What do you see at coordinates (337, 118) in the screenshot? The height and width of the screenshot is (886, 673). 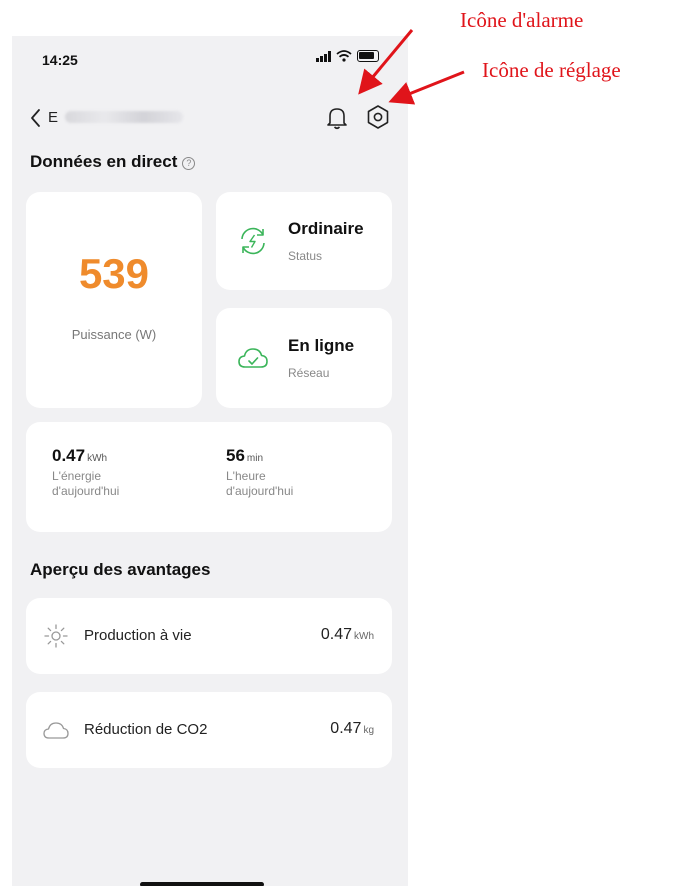 I see `bell-icon` at bounding box center [337, 118].